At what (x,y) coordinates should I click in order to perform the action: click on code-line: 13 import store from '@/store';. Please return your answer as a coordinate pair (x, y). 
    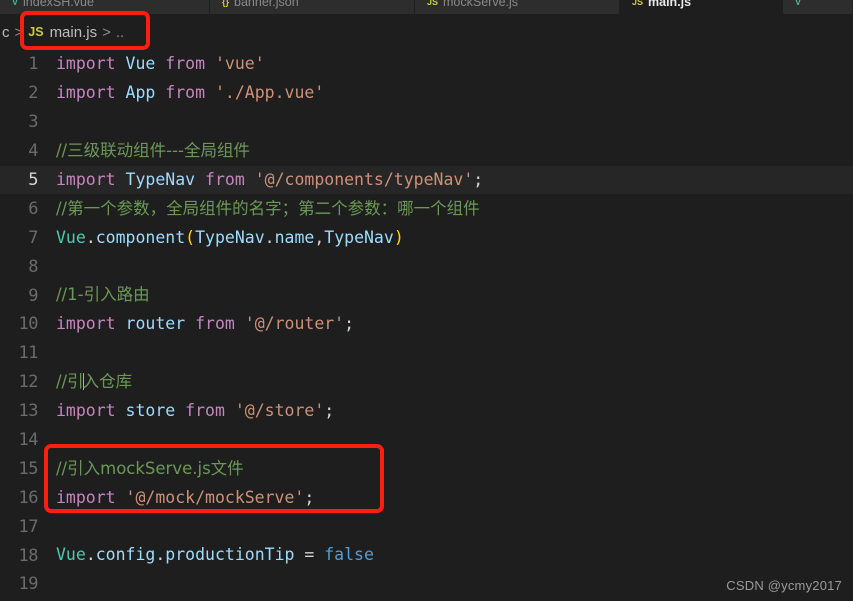
    Looking at the image, I should click on (426, 411).